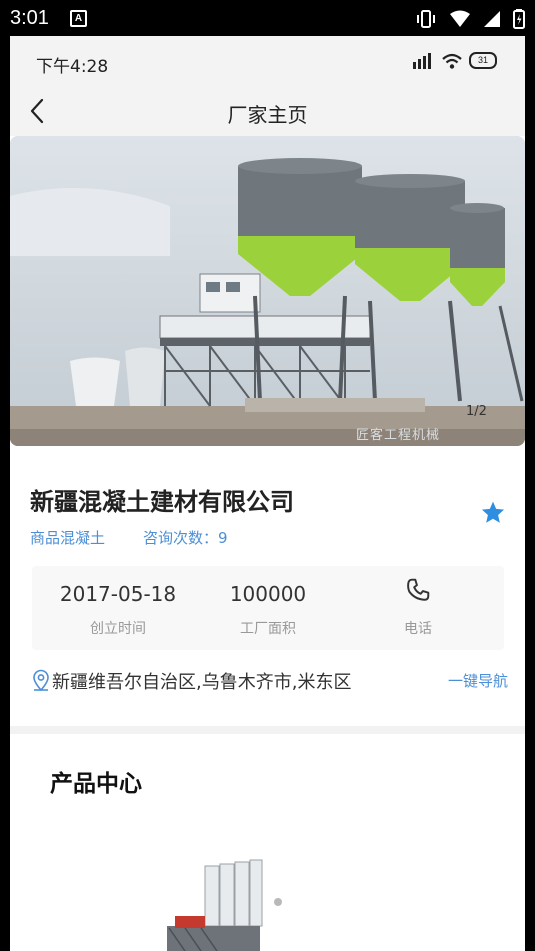 The width and height of the screenshot is (535, 951). What do you see at coordinates (519, 19) in the screenshot?
I see `battery-icon` at bounding box center [519, 19].